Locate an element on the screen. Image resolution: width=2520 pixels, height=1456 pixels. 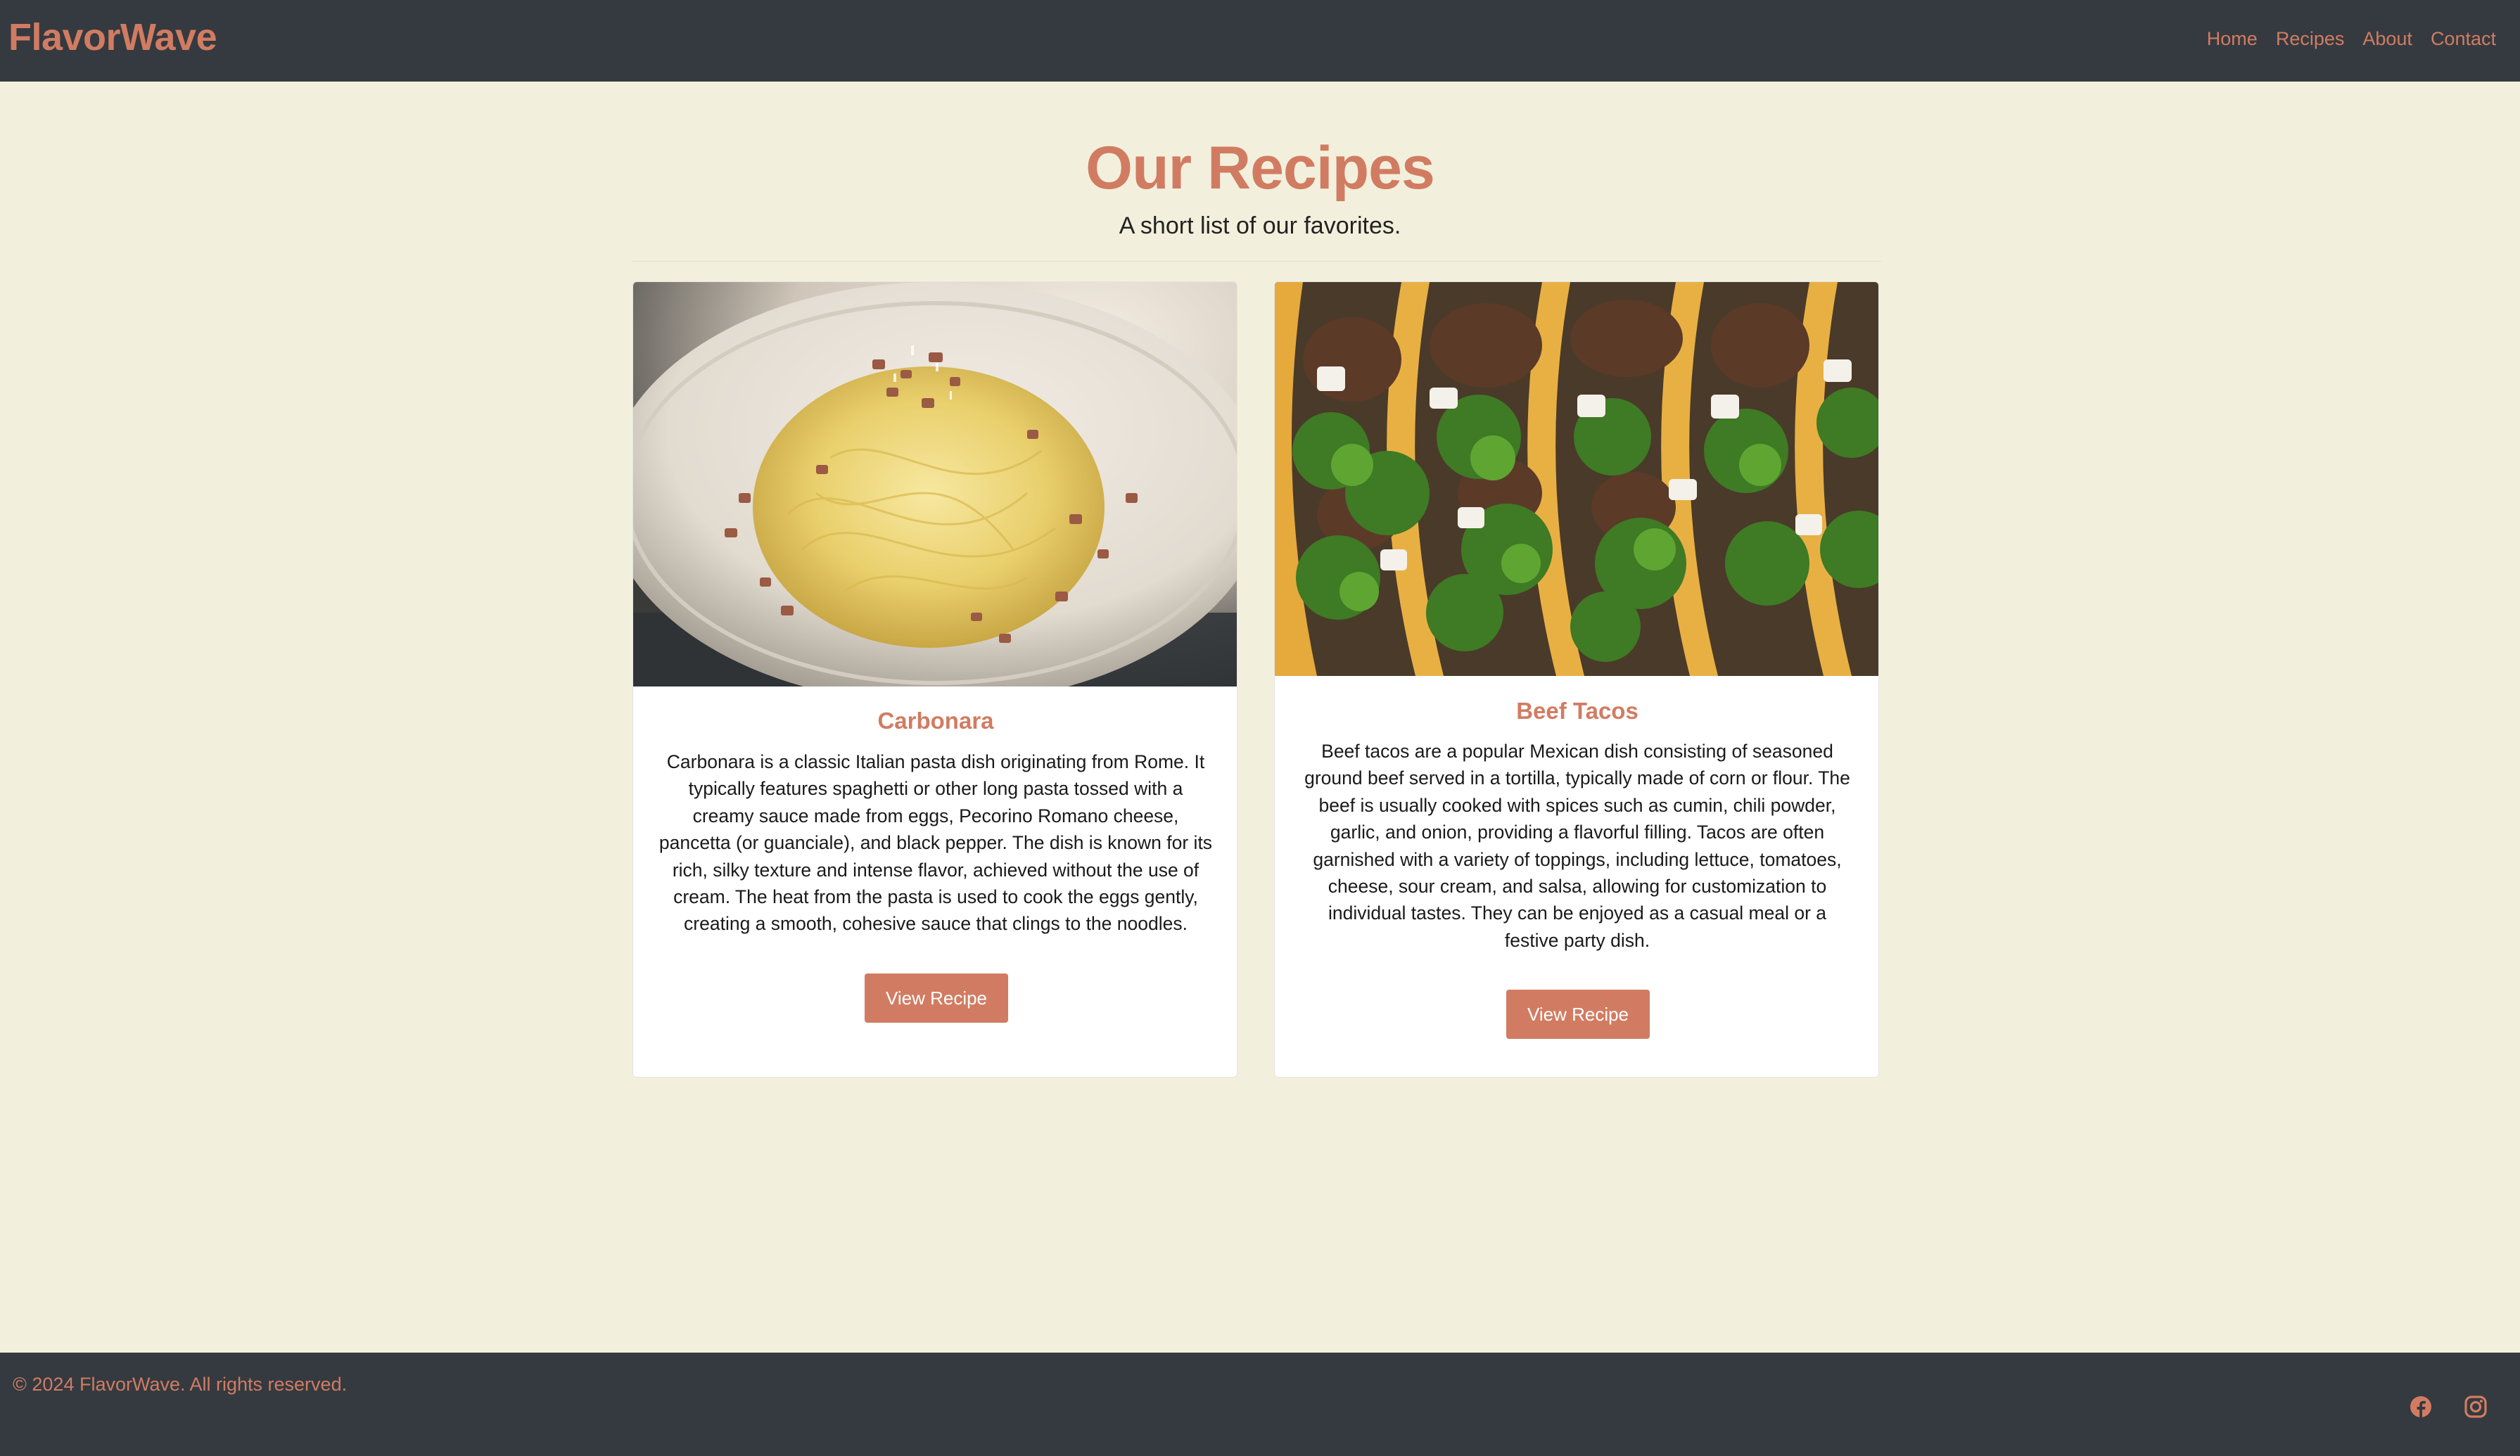
tacos-photo-icon is located at coordinates (1576, 479).